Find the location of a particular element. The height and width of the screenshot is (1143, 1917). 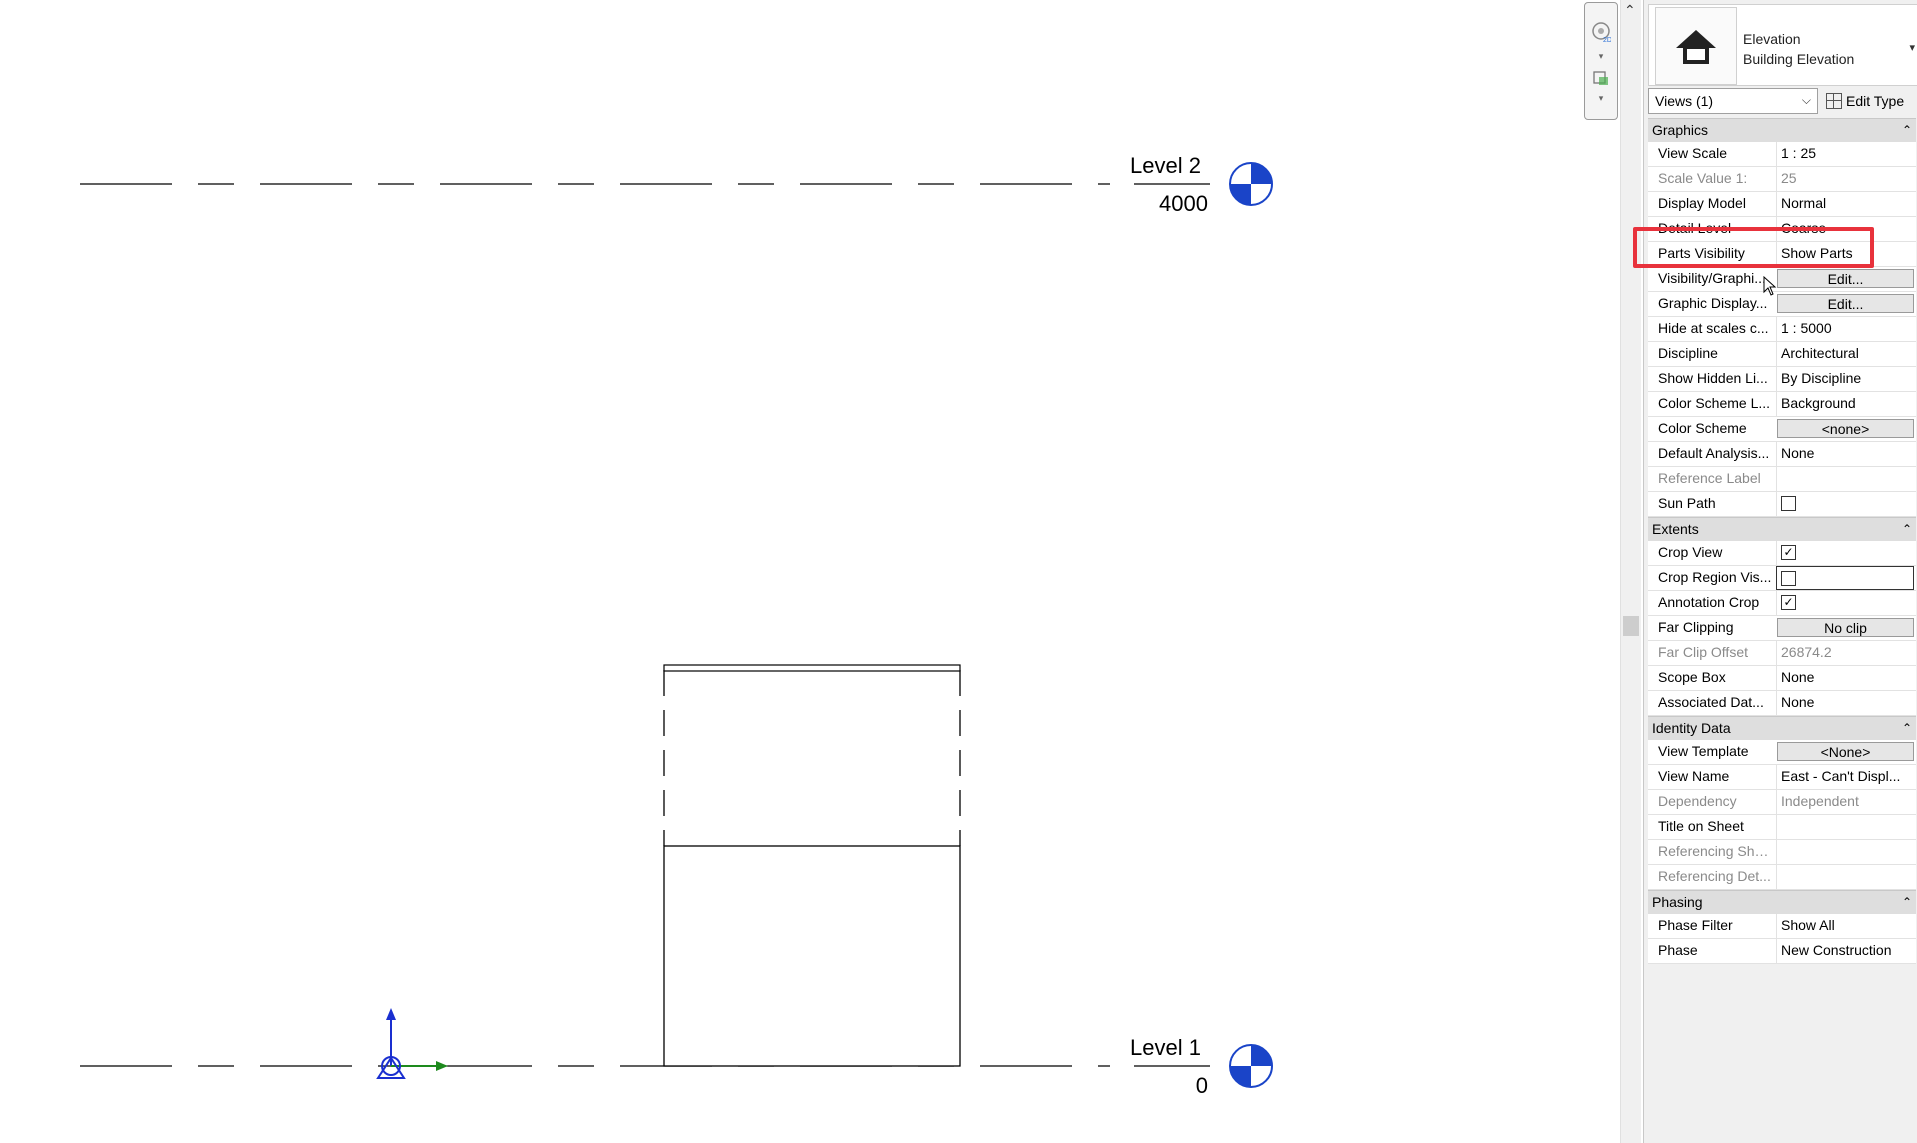

property-row: Color Scheme L... Background is located at coordinates (1782, 404).